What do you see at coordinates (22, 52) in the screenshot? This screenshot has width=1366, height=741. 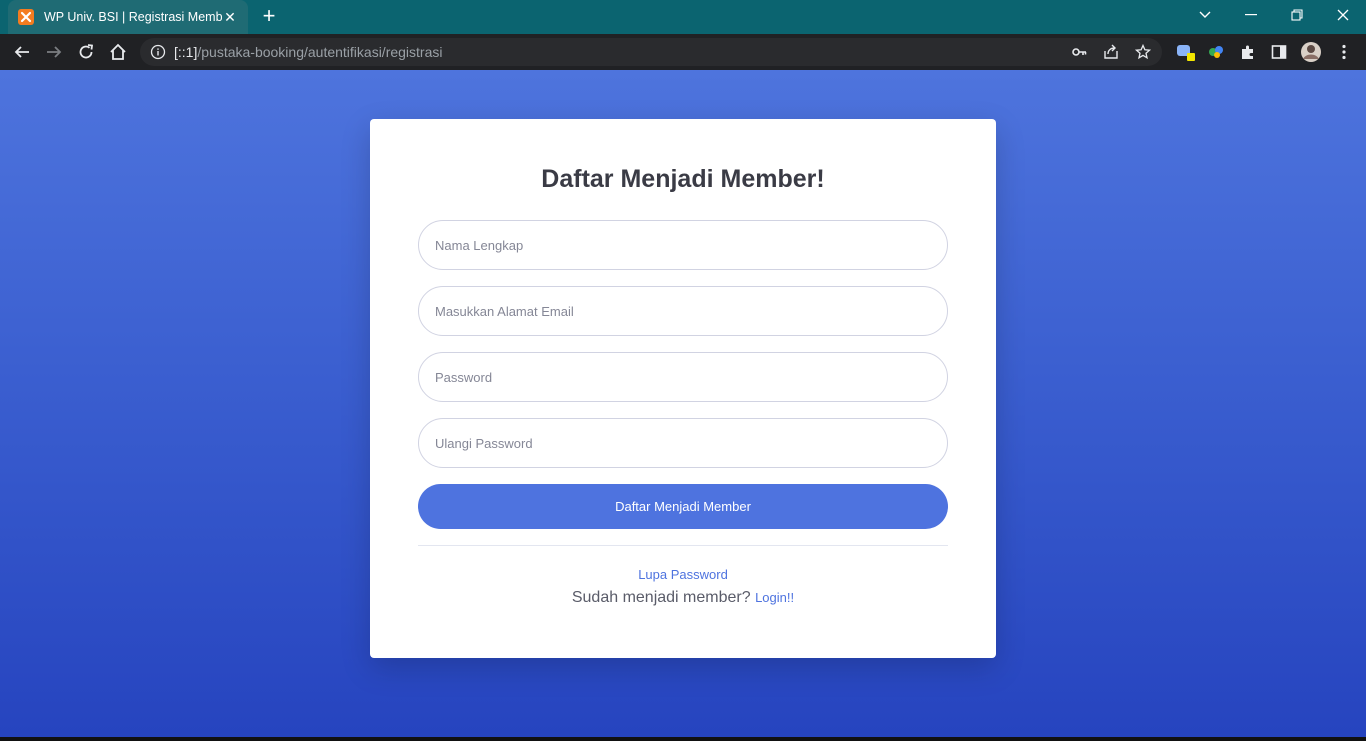 I see `back-icon` at bounding box center [22, 52].